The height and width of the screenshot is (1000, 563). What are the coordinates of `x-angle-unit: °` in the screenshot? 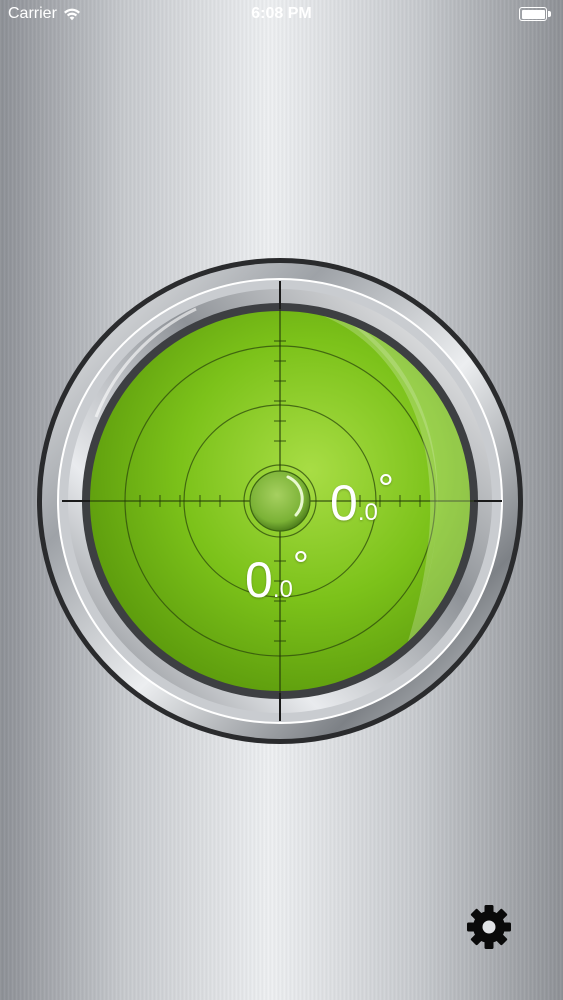 It's located at (385, 489).